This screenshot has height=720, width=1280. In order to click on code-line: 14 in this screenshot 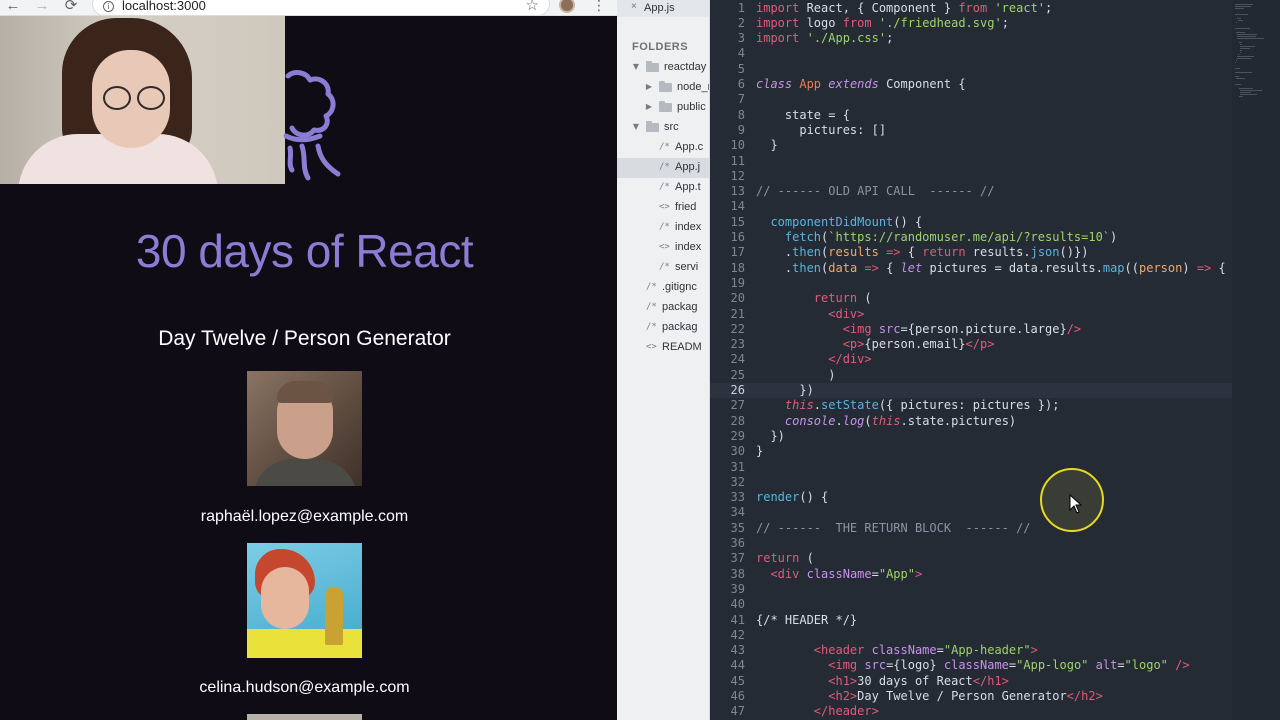, I will do `click(971, 206)`.